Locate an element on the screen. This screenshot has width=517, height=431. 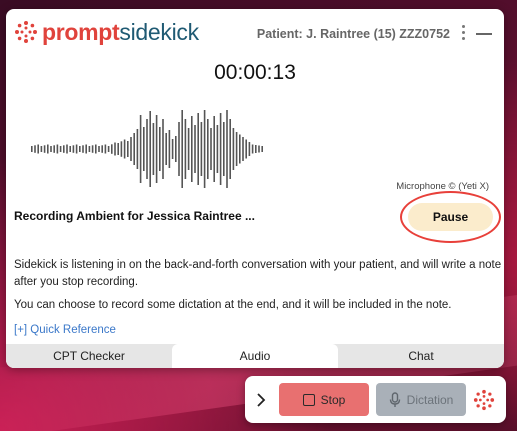
dictation-button: Dictation is located at coordinates (421, 399).